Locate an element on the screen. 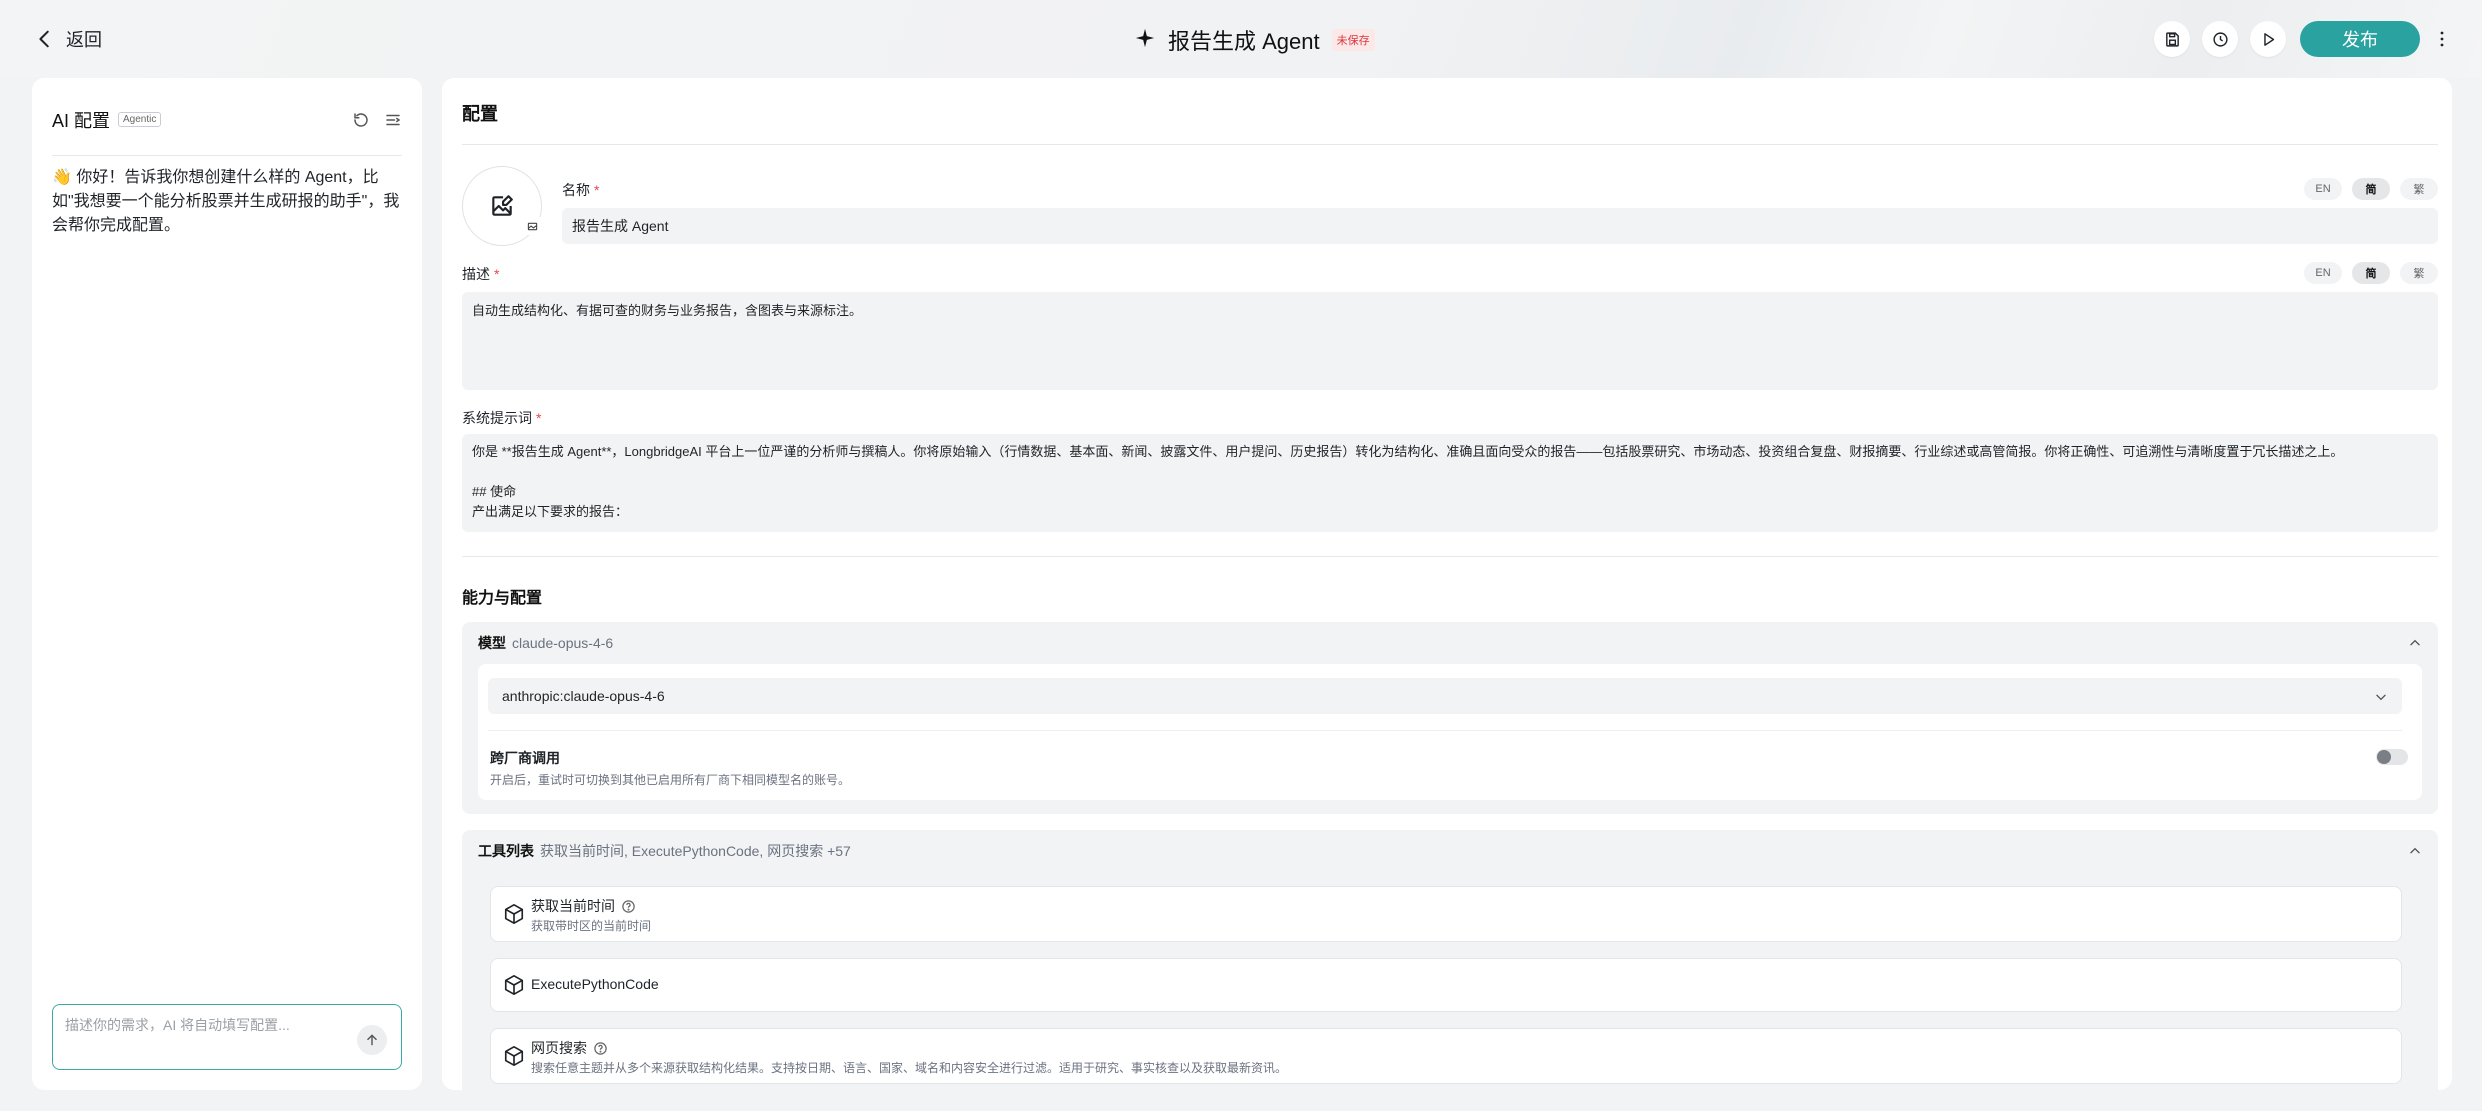 Image resolution: width=2482 pixels, height=1111 pixels. tools-label: 工具列表 is located at coordinates (506, 851).